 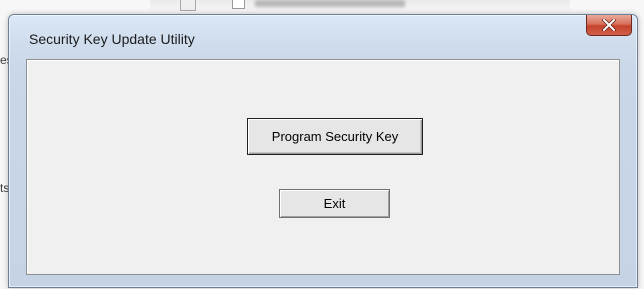 What do you see at coordinates (238, 4) in the screenshot?
I see `background-checkbox` at bounding box center [238, 4].